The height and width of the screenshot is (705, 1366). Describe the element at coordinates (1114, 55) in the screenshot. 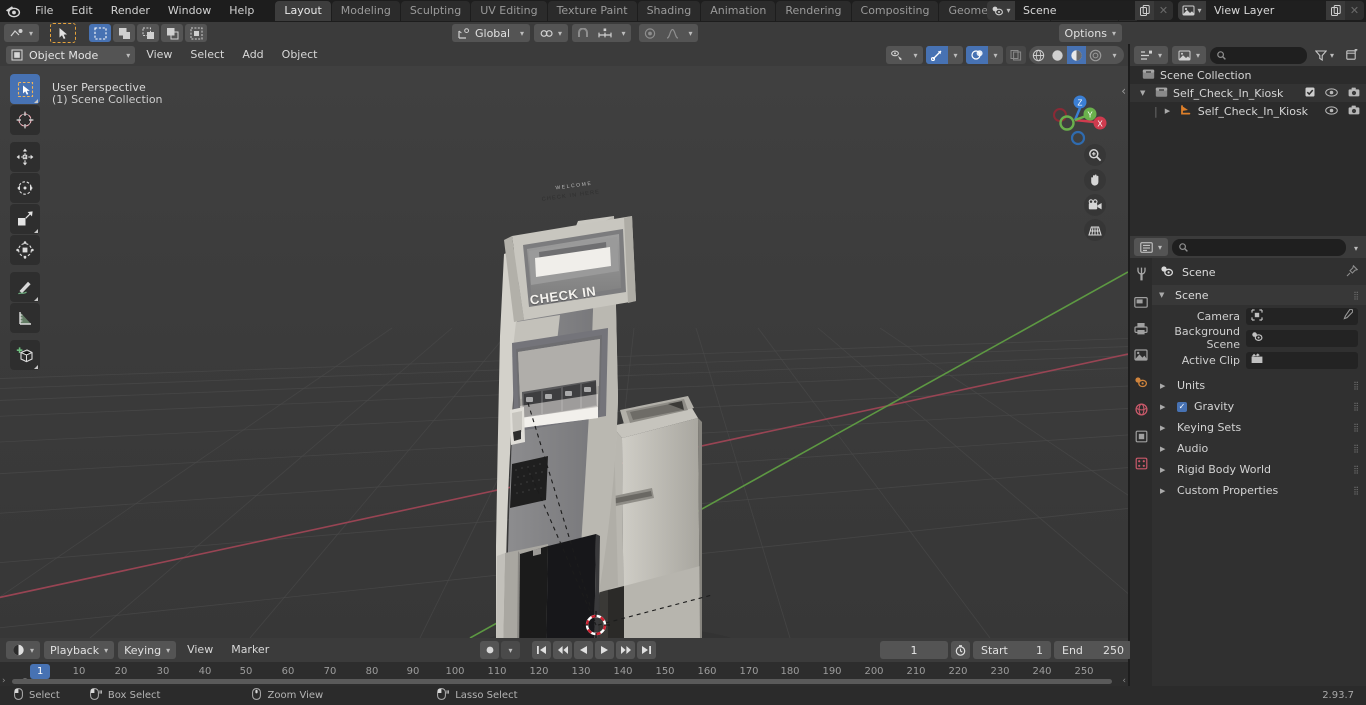

I see `shading-chevron-icon: ▾` at that location.